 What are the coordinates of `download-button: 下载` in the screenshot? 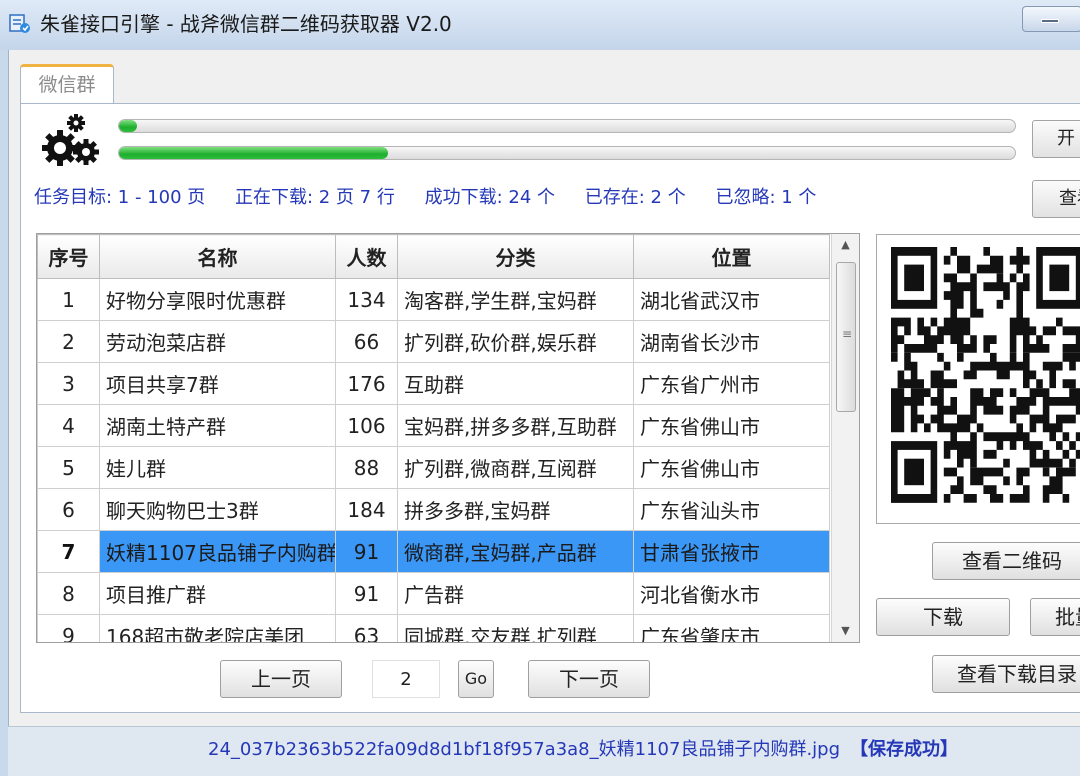 It's located at (943, 617).